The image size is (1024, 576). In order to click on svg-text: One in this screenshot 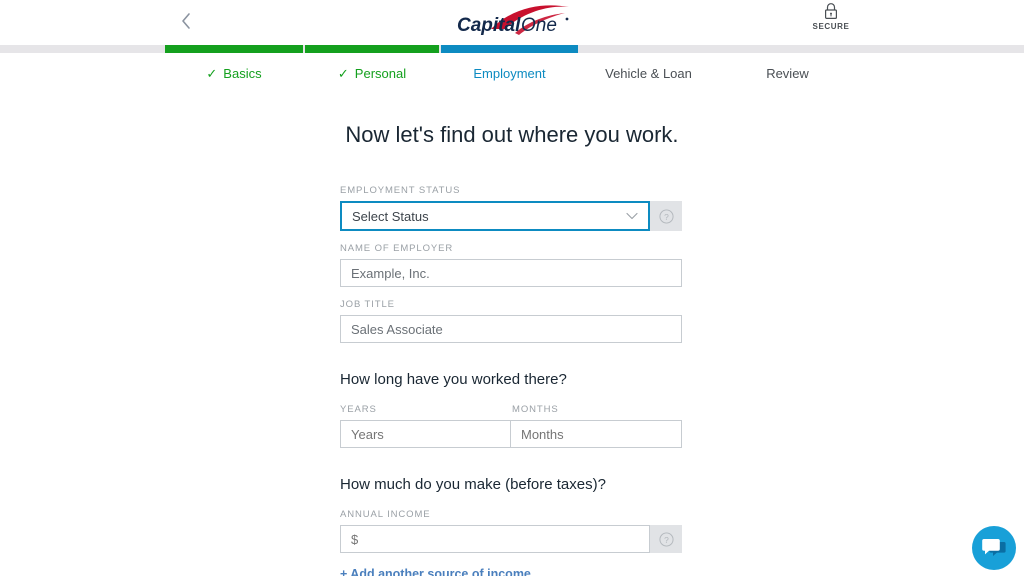, I will do `click(539, 25)`.